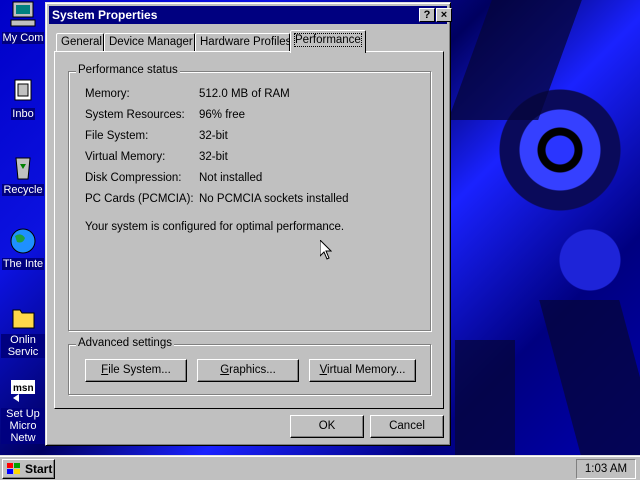  I want to click on desktop-icon-the-internet: The Inte, so click(23, 248).